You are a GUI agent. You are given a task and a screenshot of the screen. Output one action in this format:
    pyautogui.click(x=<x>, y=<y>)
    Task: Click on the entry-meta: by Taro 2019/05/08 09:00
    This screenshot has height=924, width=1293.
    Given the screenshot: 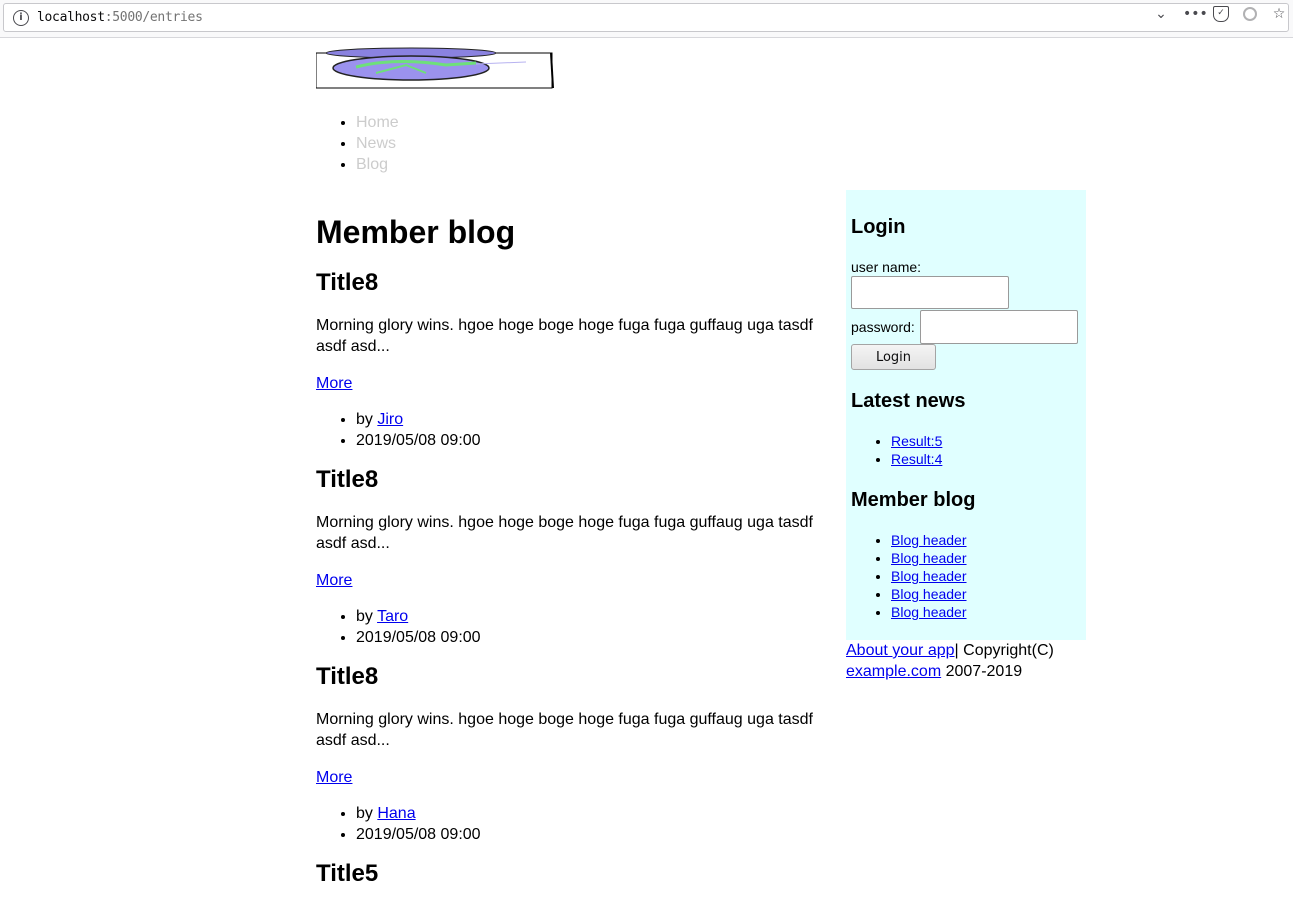 What is the action you would take?
    pyautogui.click(x=581, y=627)
    